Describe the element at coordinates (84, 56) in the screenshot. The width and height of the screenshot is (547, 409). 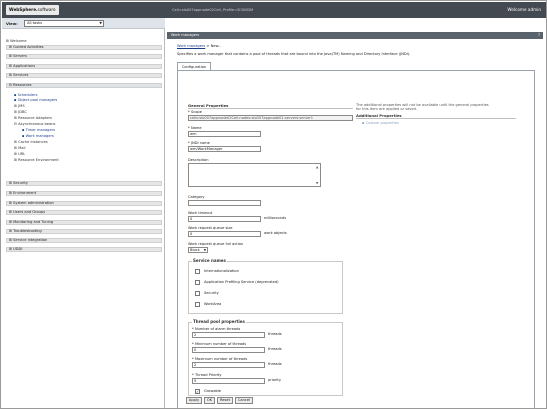
I see `nav-servers: ⊞ Servers` at that location.